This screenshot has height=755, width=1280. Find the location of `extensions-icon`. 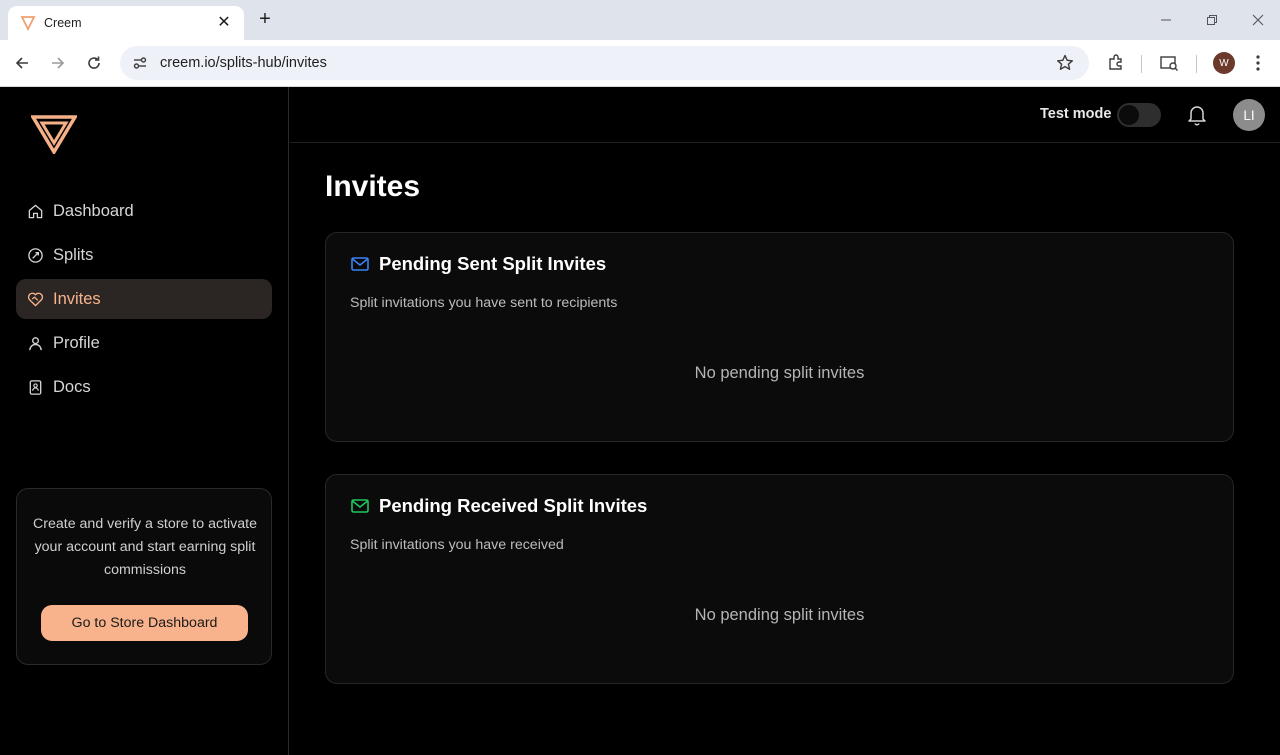

extensions-icon is located at coordinates (1116, 63).